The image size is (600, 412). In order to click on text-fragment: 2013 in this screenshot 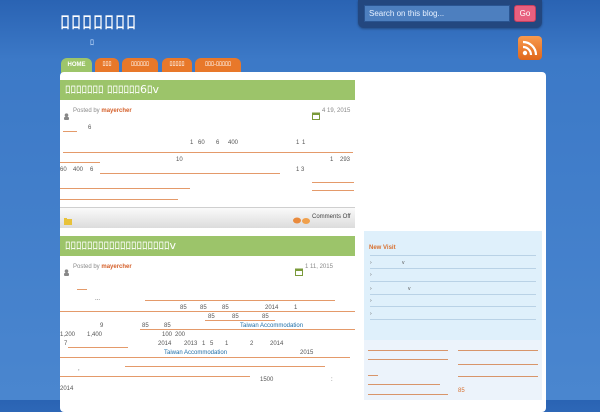, I will do `click(191, 344)`.